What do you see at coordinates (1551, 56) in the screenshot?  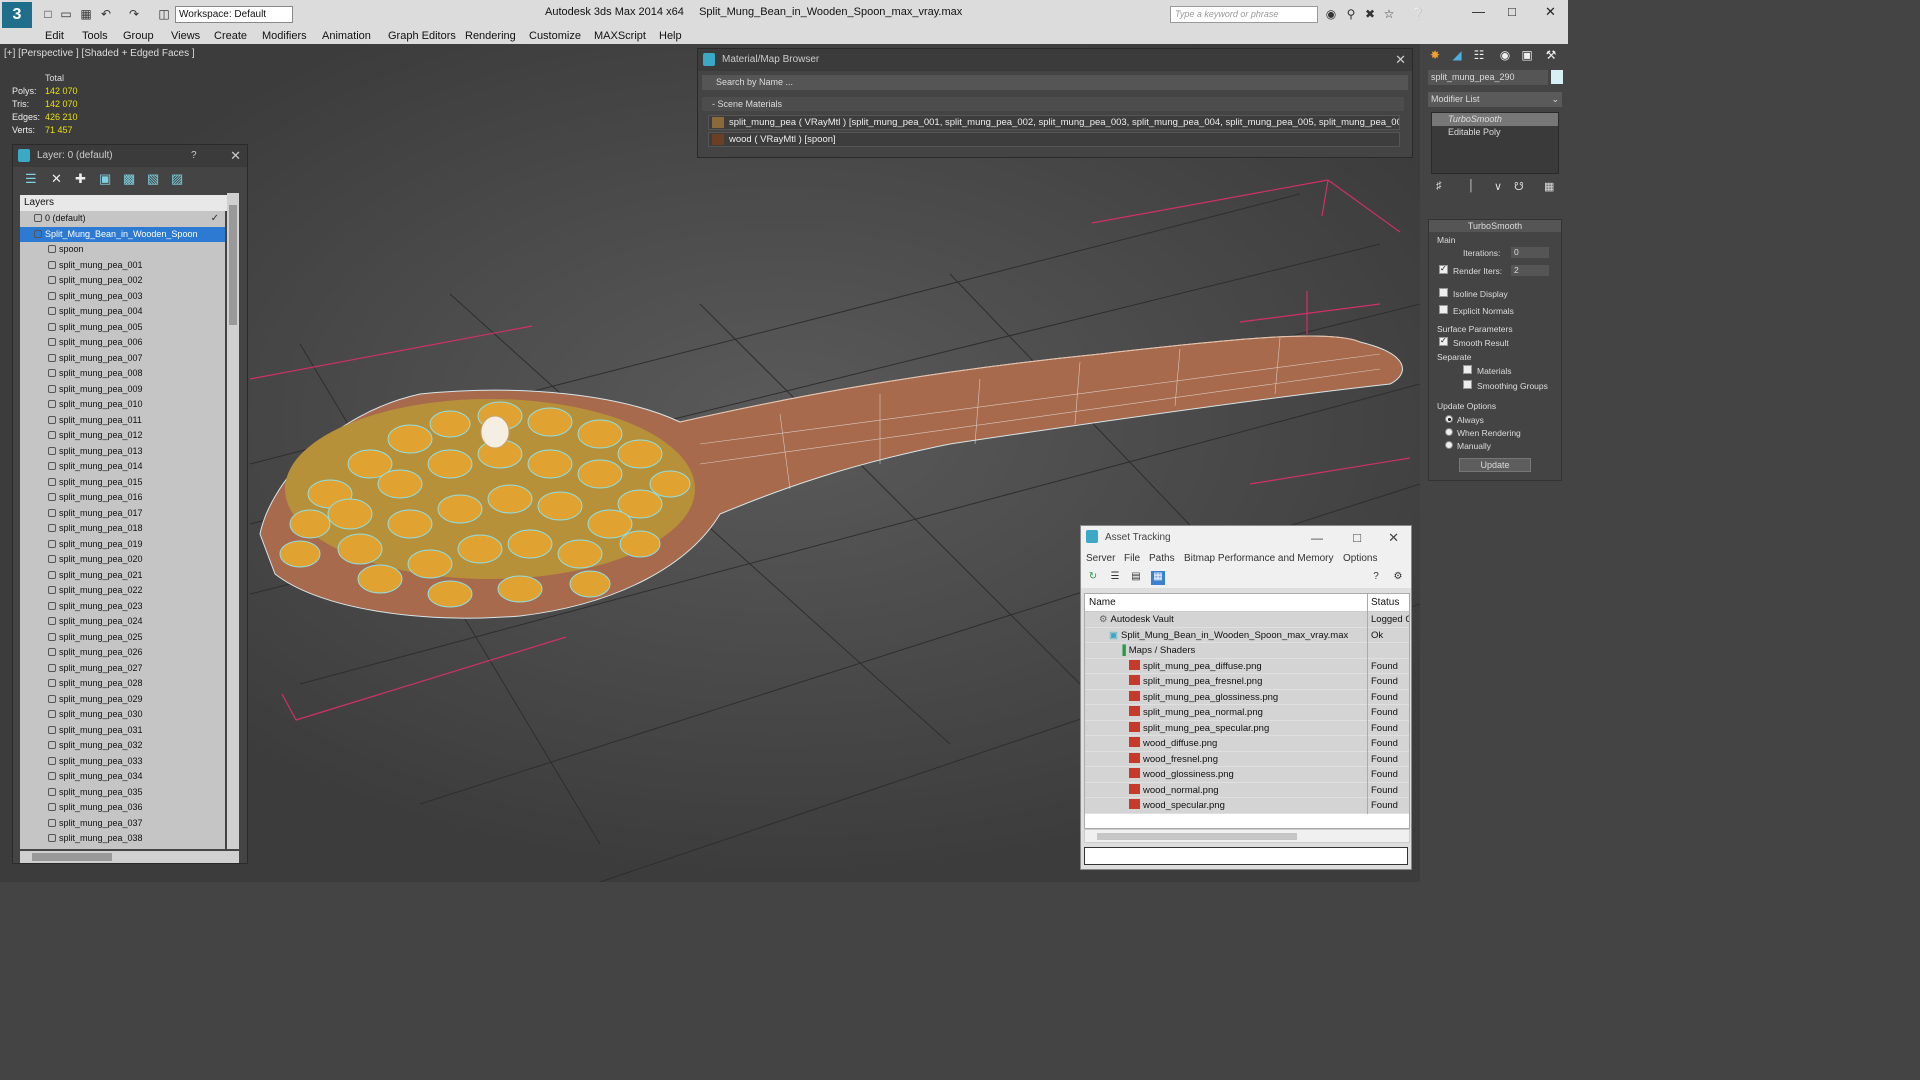 I see `utilities-tab-icon: ⚒` at bounding box center [1551, 56].